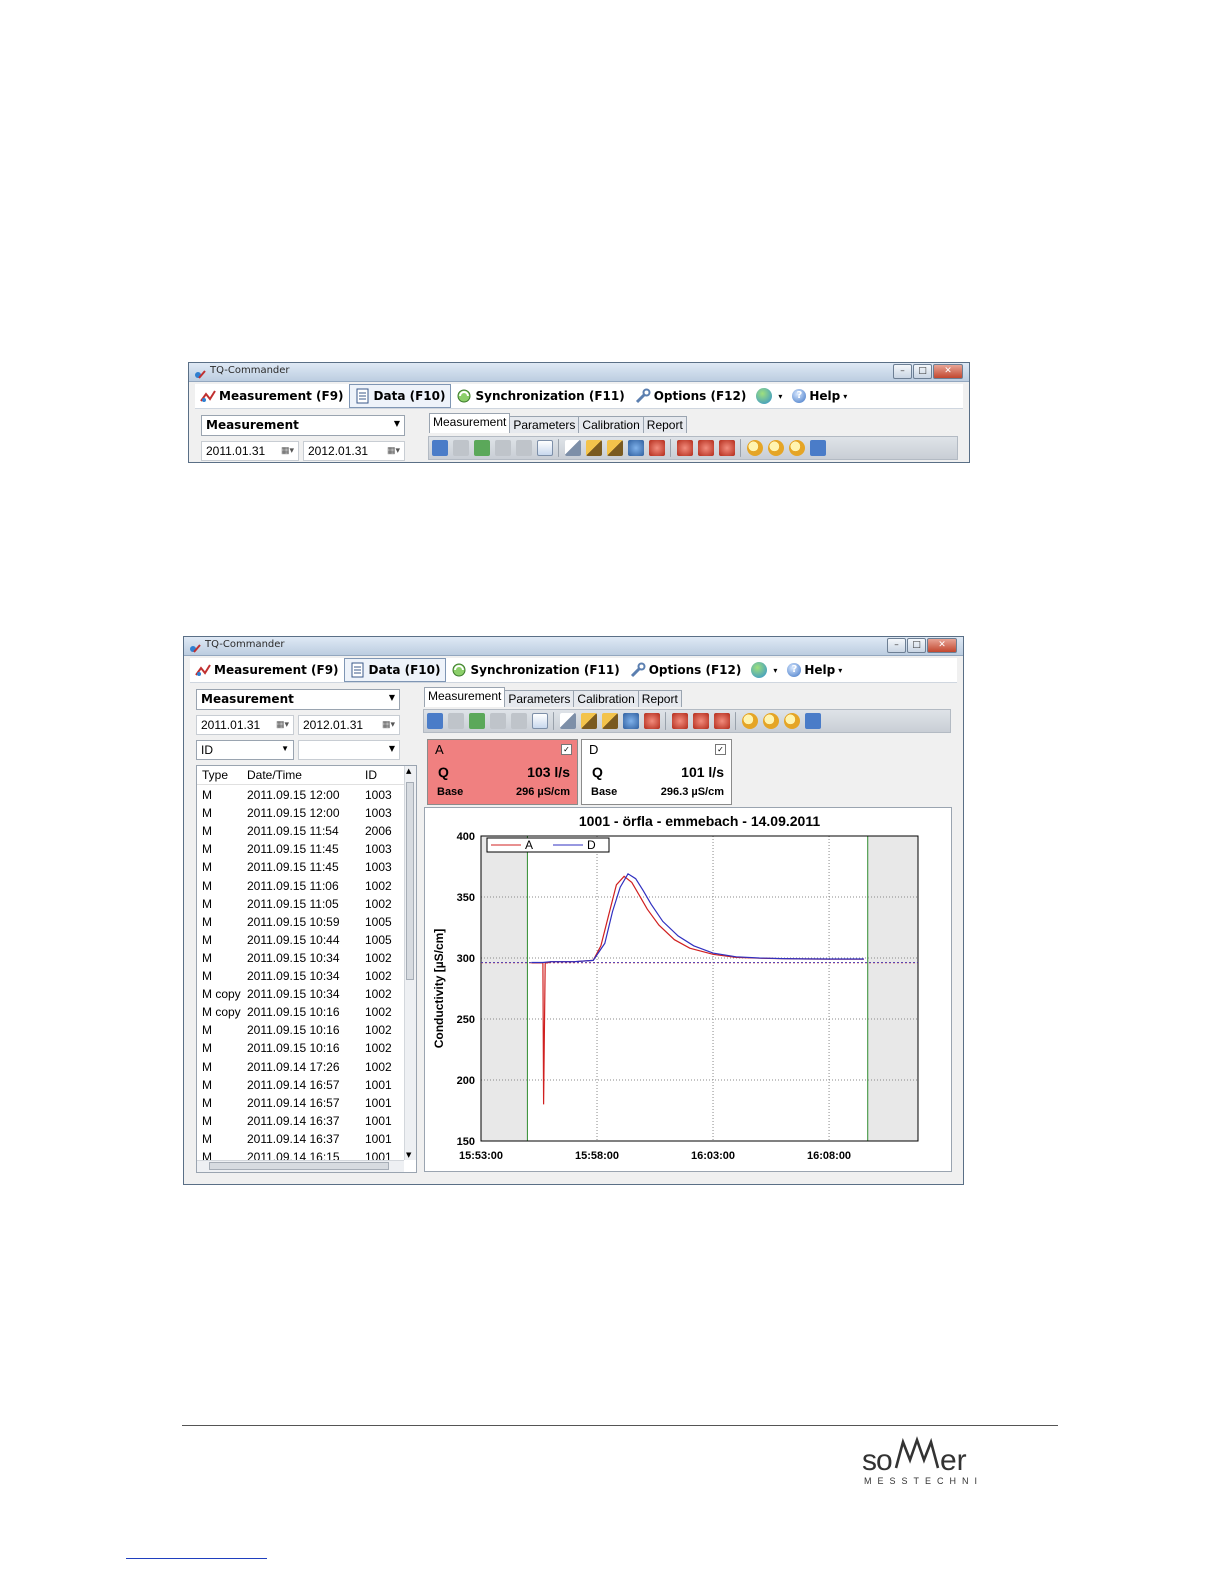 This screenshot has height=1584, width=1224. I want to click on list-item: M 2011.09.15 10:44 1005, so click(300, 940).